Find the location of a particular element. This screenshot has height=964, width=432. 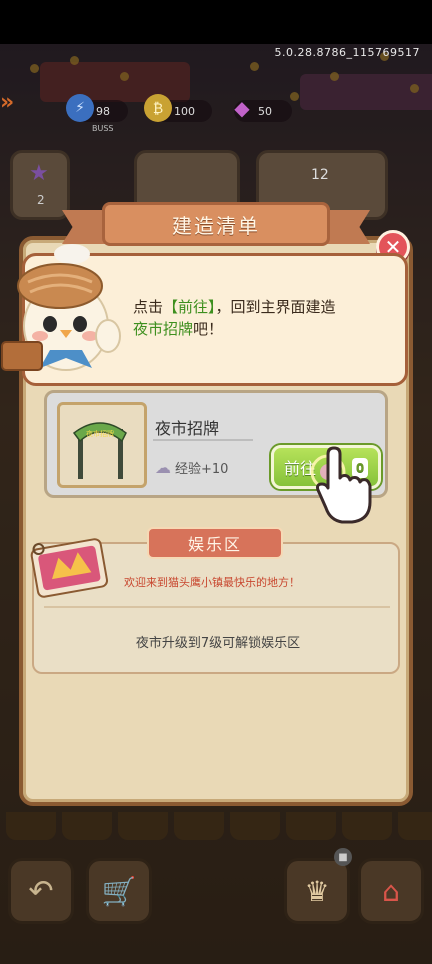

sign-text: 夜市招牌 is located at coordinates (100, 433).